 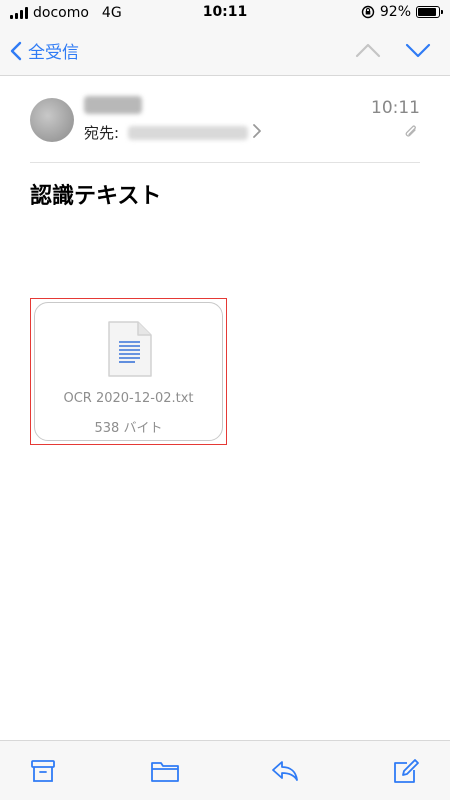 I want to click on attachment-card: OCR 2020-12-02.txt 538 バイト, so click(x=128, y=371).